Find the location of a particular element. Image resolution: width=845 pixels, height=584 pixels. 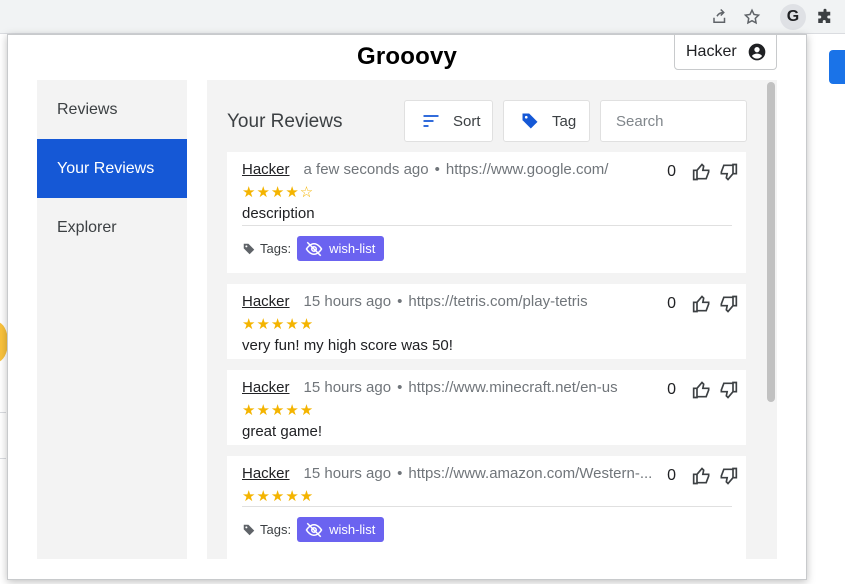

review-url: https://tetris.com/play-tetris is located at coordinates (497, 301).